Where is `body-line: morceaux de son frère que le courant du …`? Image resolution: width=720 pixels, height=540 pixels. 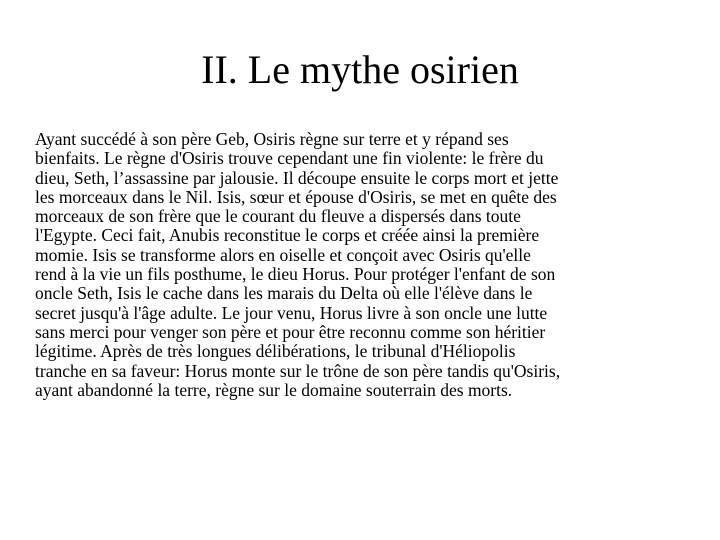
body-line: morceaux de son frère que le courant du … is located at coordinates (278, 216).